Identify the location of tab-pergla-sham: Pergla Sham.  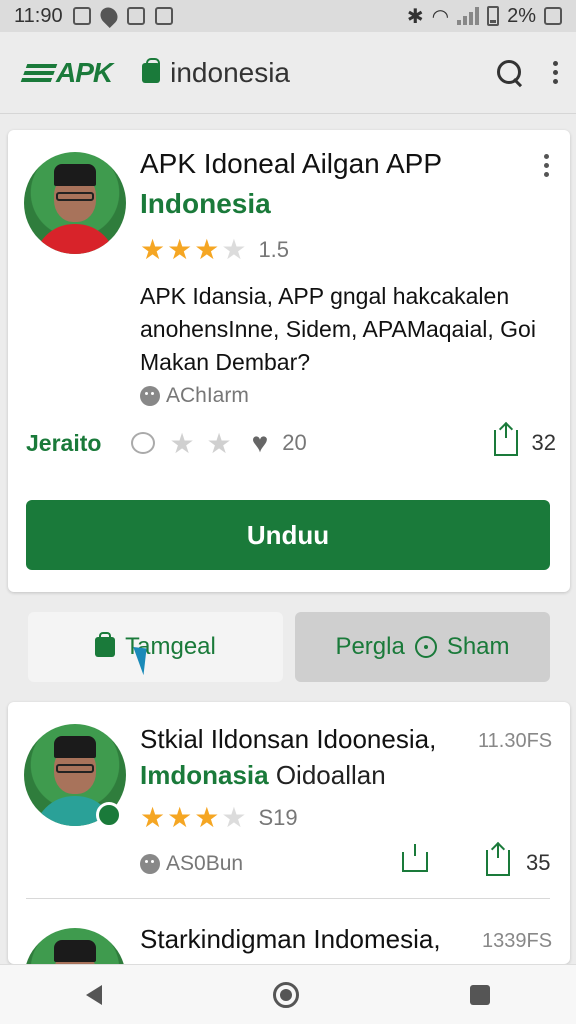
(422, 647).